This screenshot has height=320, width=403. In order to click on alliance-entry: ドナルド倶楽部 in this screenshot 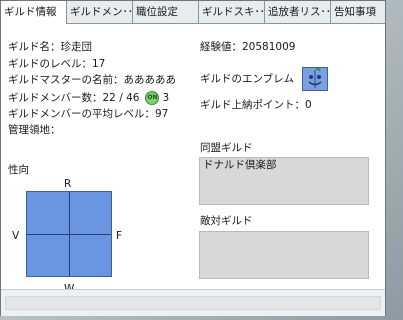, I will do `click(240, 165)`.